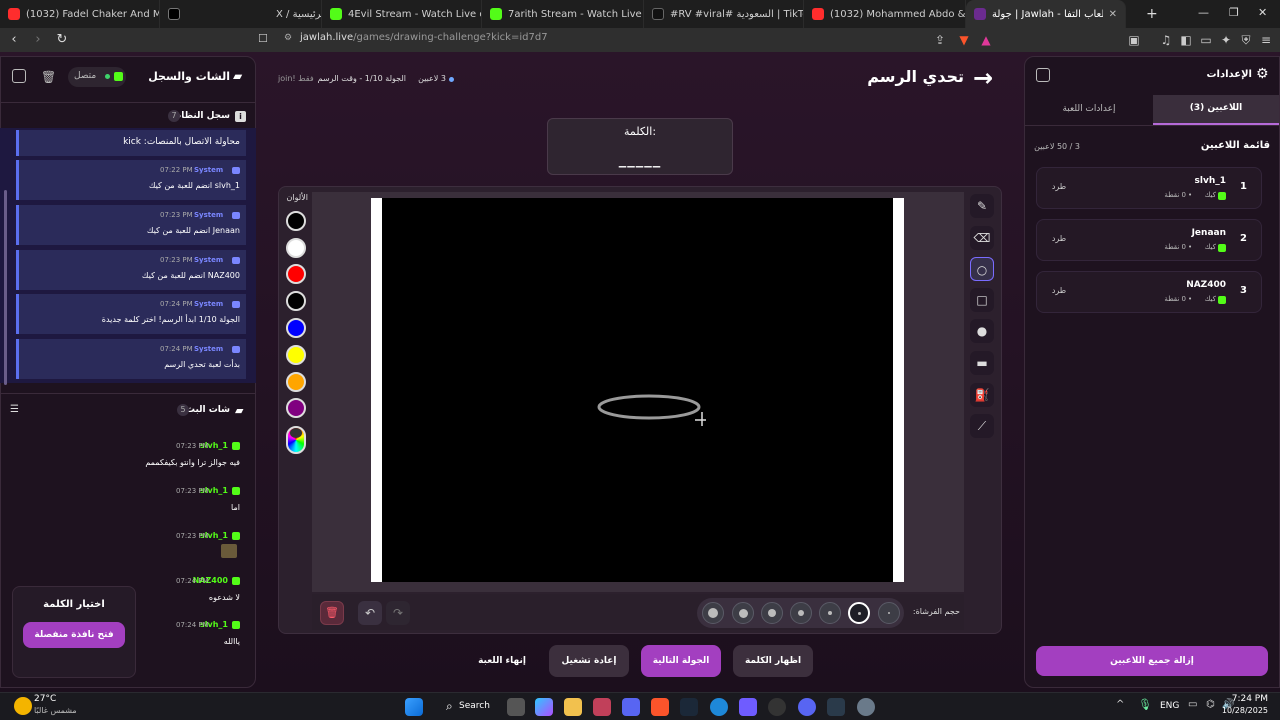 The width and height of the screenshot is (1280, 720). Describe the element at coordinates (174, 14) in the screenshot. I see `x-logo-icon` at that location.